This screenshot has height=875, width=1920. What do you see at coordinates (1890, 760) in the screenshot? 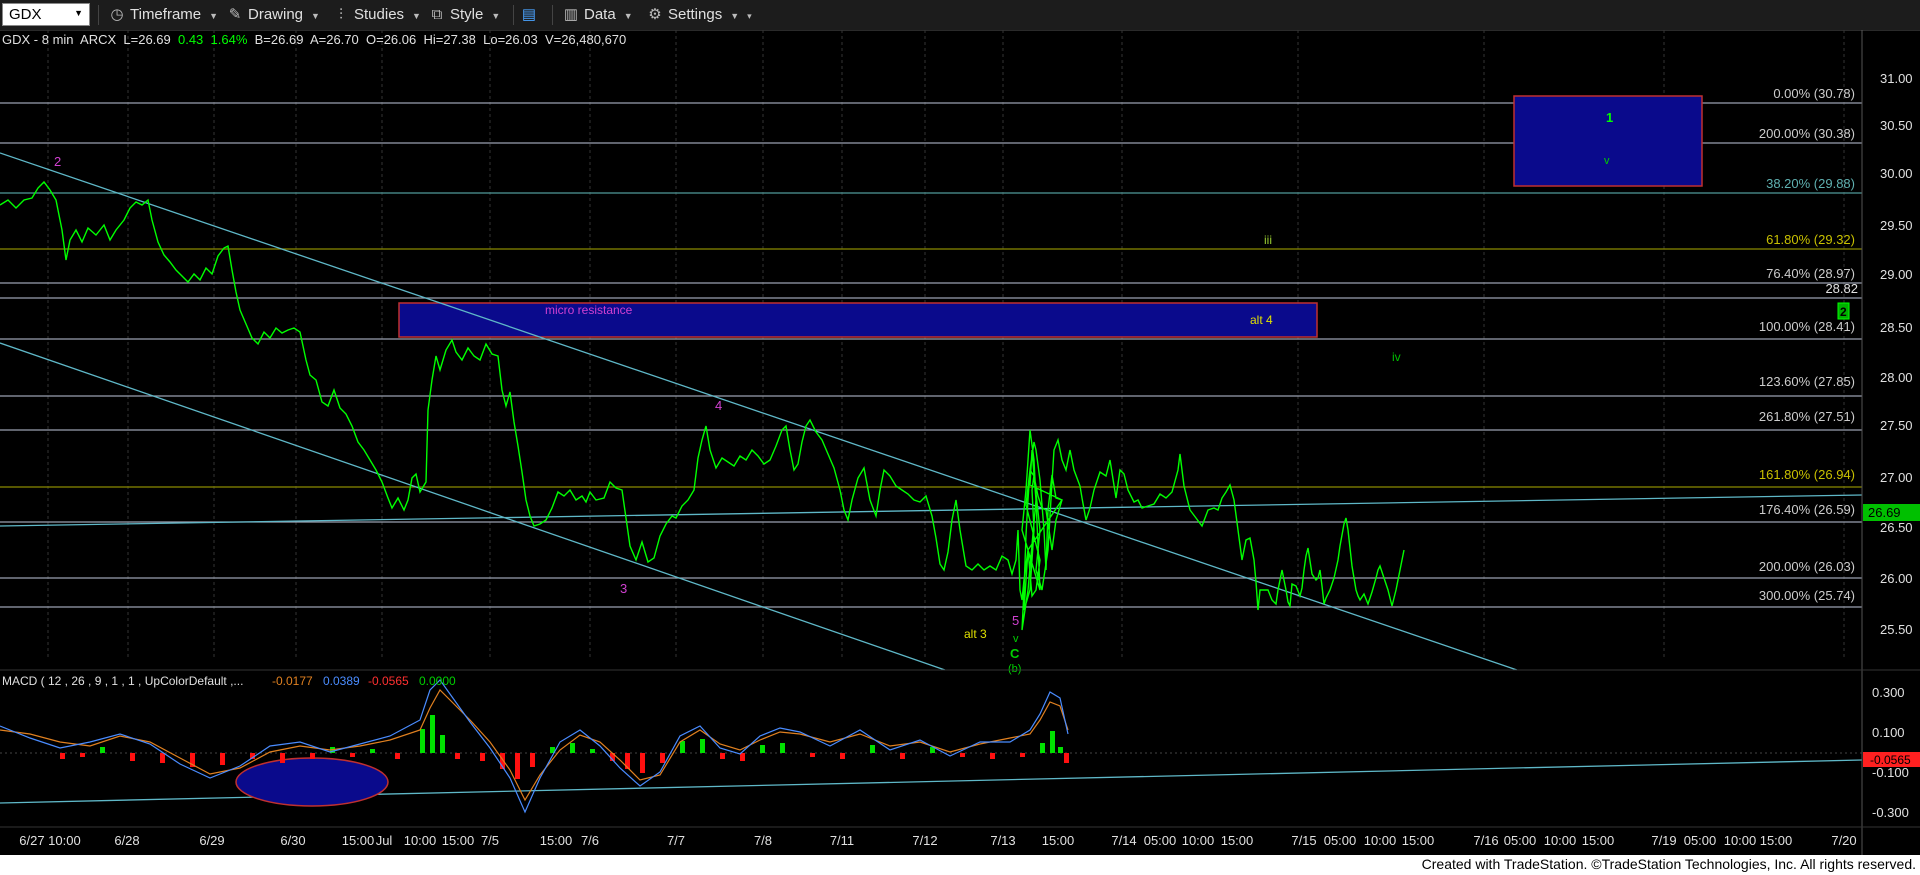
I see `macd-marker-text: -0.0565` at bounding box center [1890, 760].